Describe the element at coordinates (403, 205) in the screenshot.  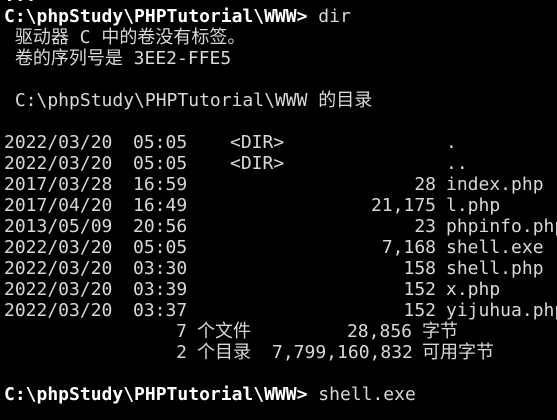
I see `entry-size: 21,175` at that location.